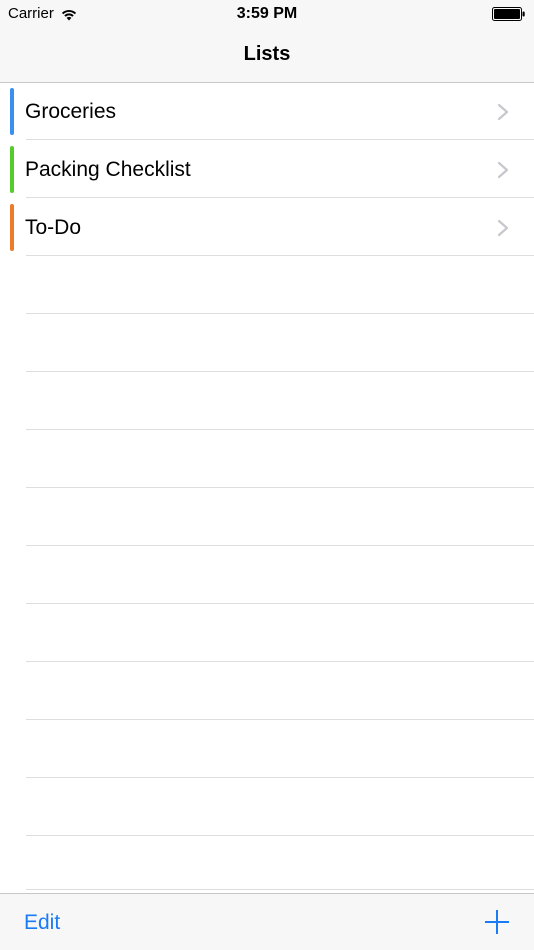  Describe the element at coordinates (108, 169) in the screenshot. I see `list-row-label: Packing Checklist` at that location.